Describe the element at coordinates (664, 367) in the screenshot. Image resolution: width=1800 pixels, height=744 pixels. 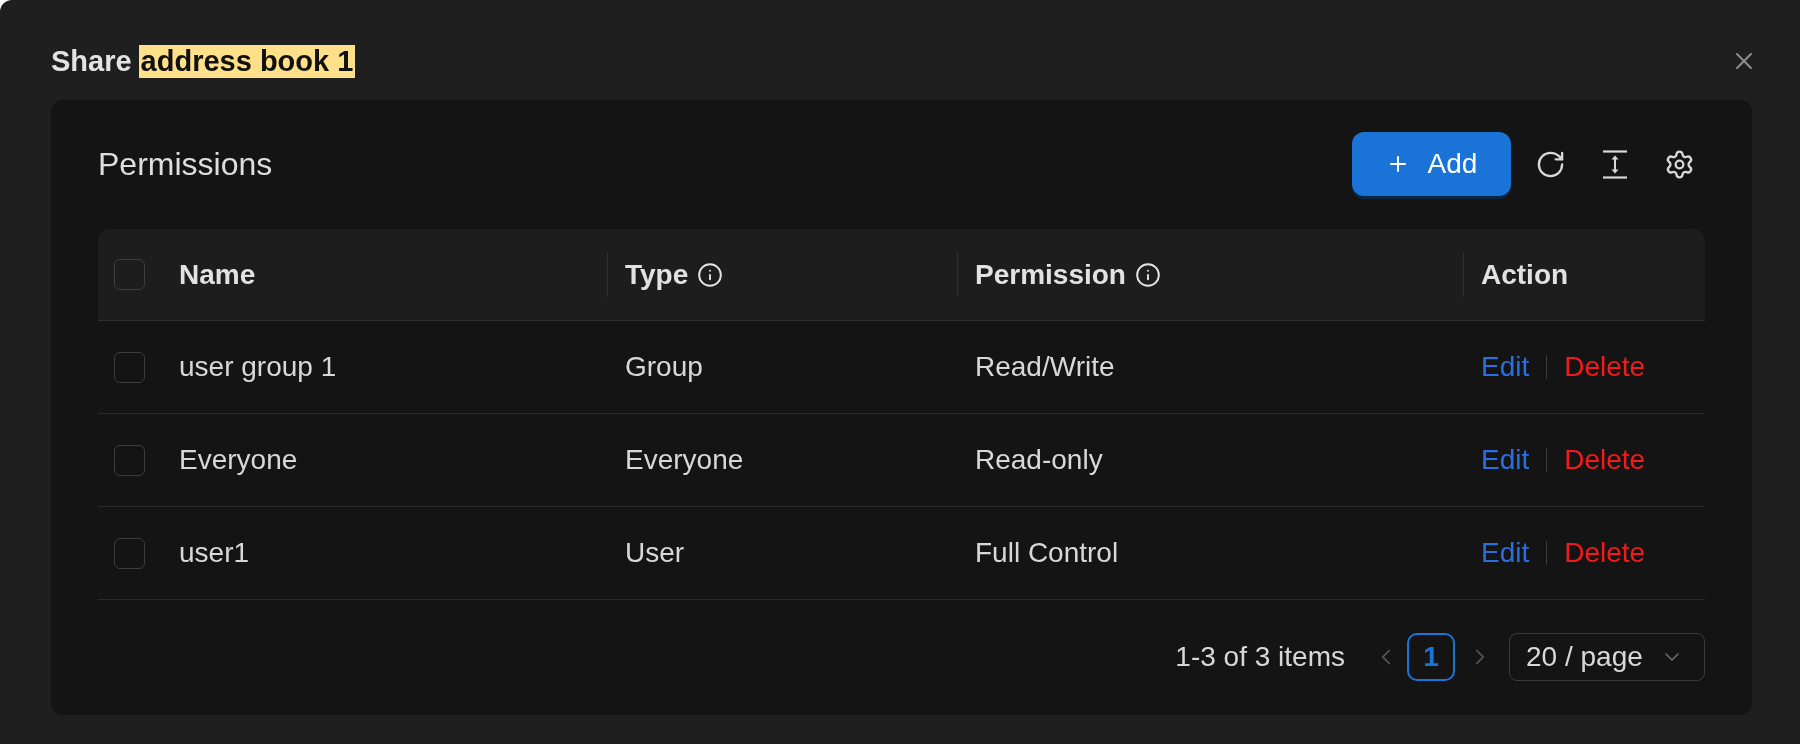
I see `table-cell-text: Group` at that location.